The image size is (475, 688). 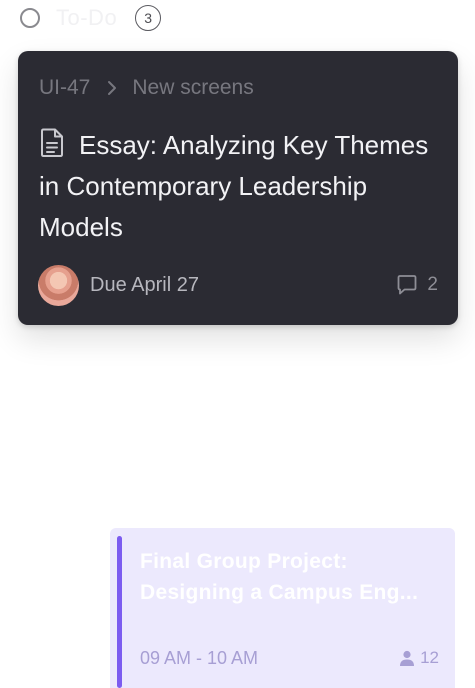 I want to click on count-badge: 3, so click(x=148, y=18).